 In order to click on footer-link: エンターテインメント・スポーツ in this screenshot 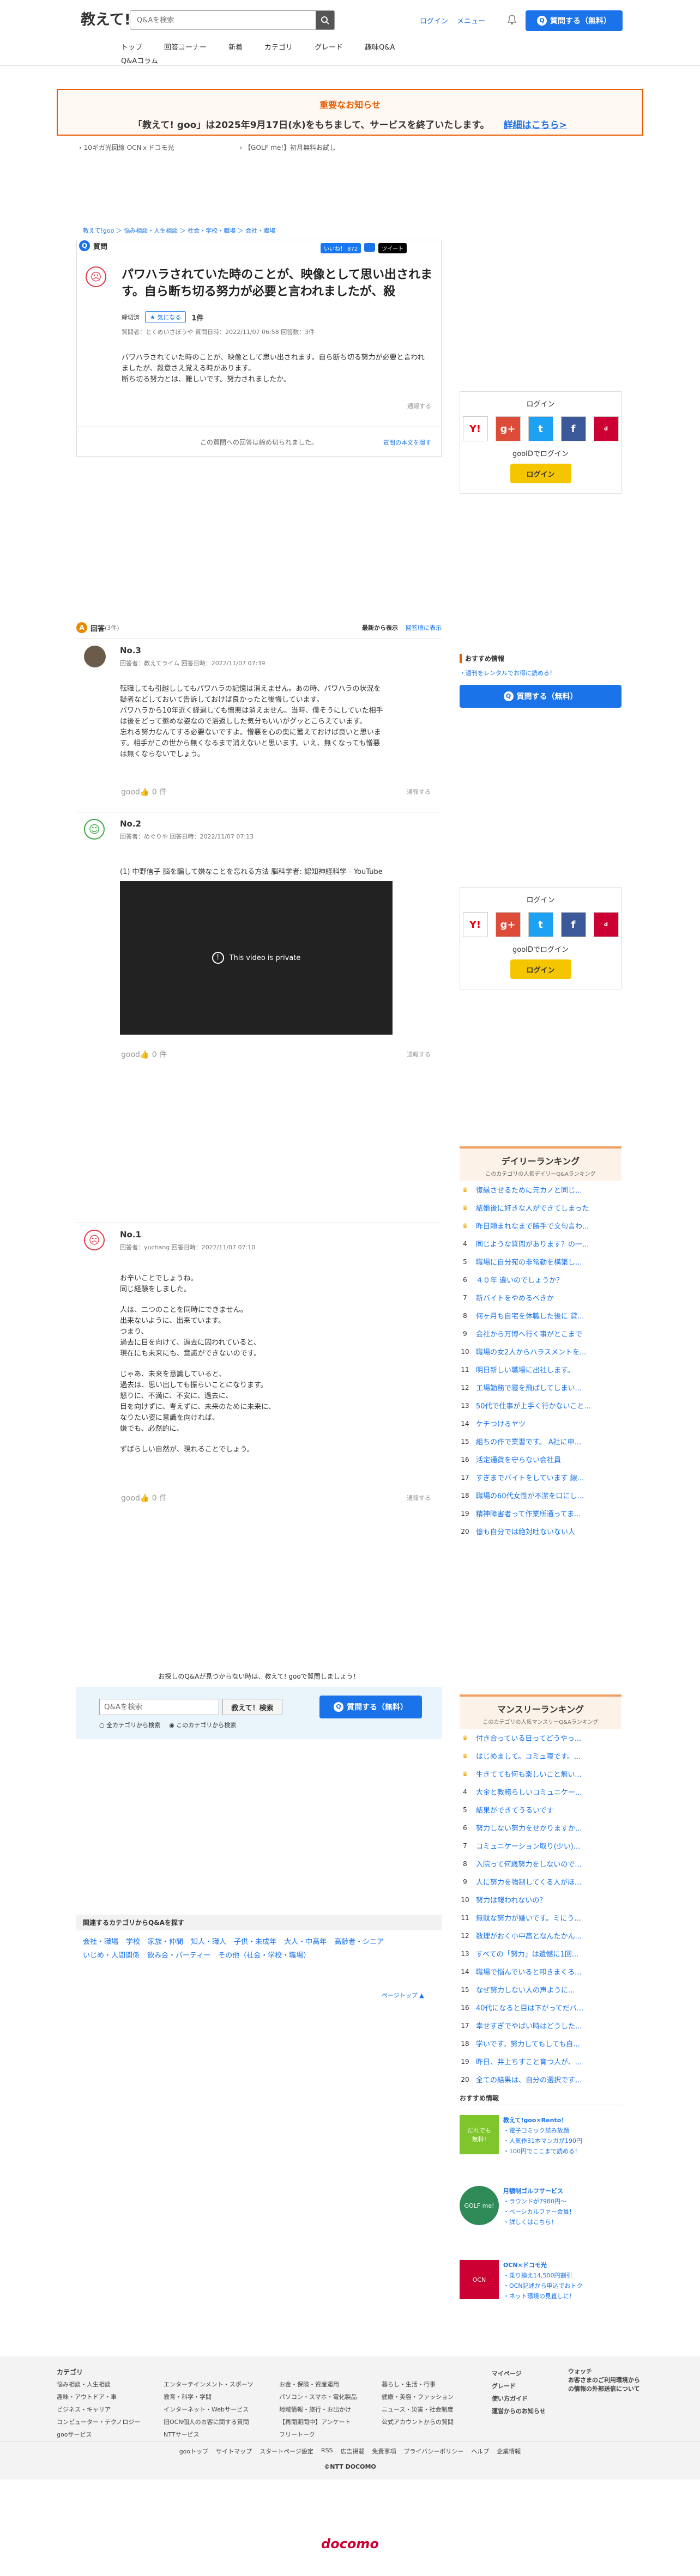, I will do `click(208, 2384)`.